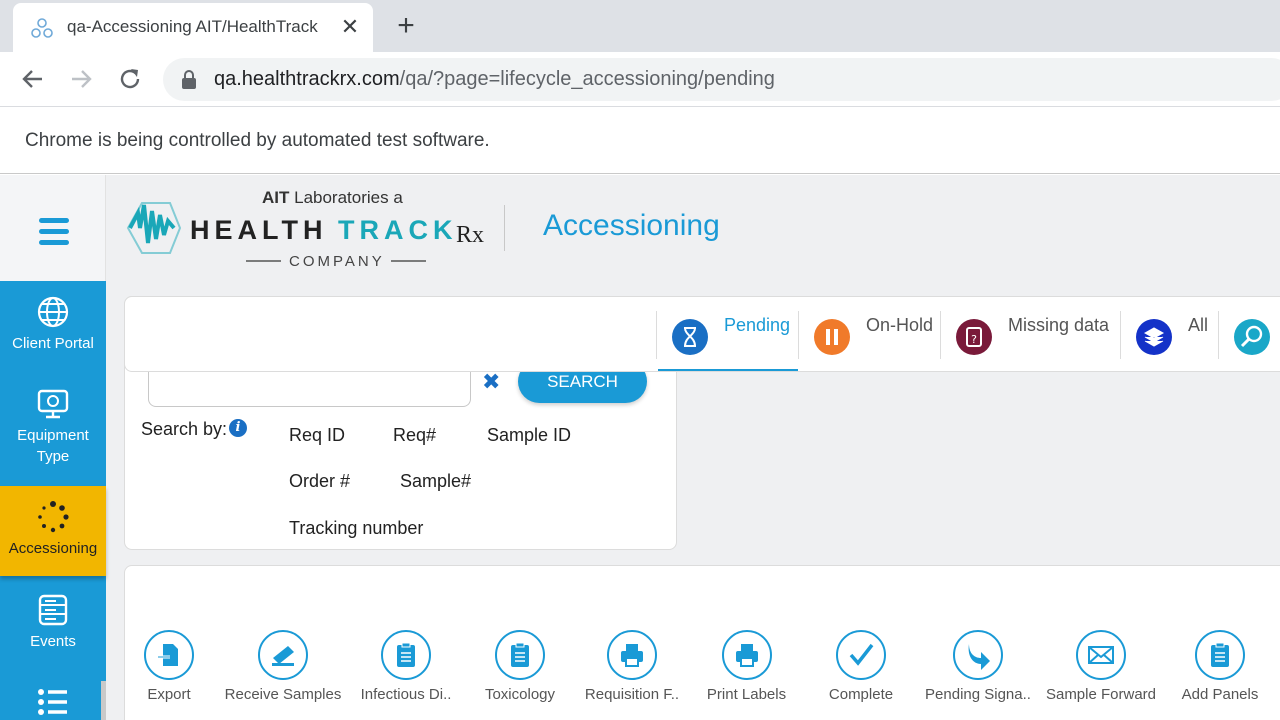 The image size is (1280, 720). What do you see at coordinates (406, 26) in the screenshot?
I see `new-tab-button: +` at bounding box center [406, 26].